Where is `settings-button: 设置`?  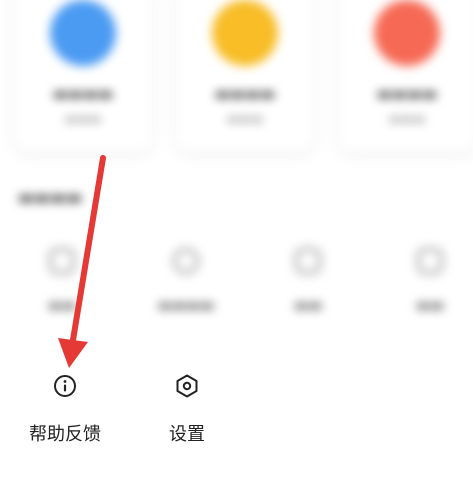
settings-button: 设置 is located at coordinates (187, 409).